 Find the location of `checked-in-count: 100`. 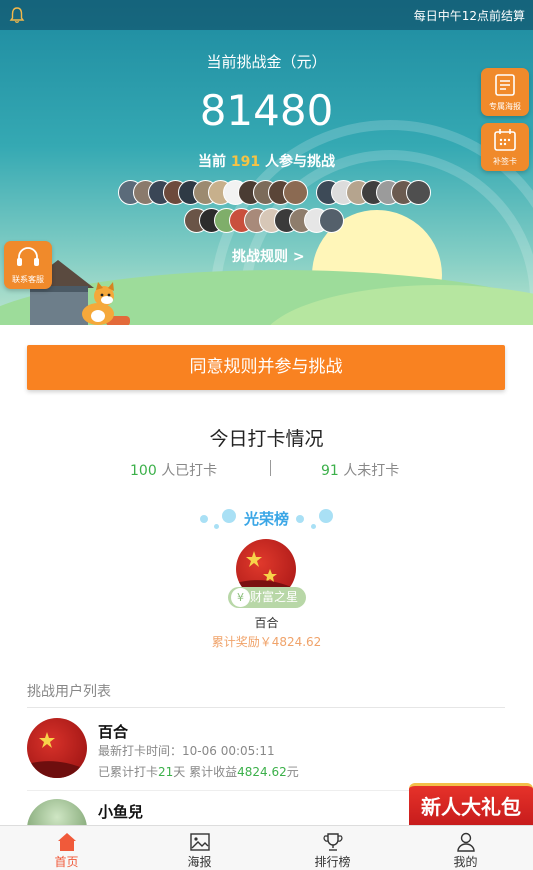

checked-in-count: 100 is located at coordinates (143, 471).